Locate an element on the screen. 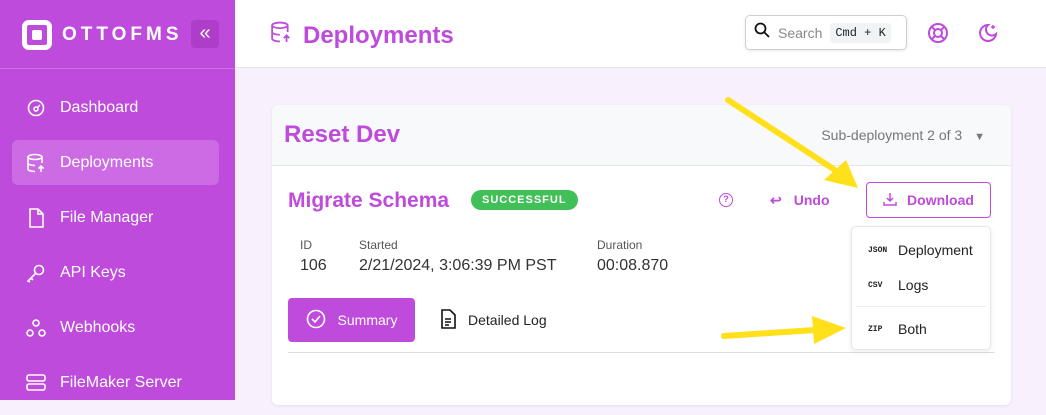 Image resolution: width=1046 pixels, height=415 pixels. key-icon is located at coordinates (36, 273).